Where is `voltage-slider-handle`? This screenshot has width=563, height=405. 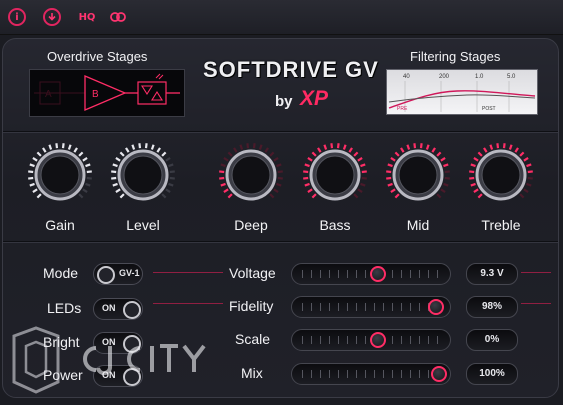
voltage-slider-handle is located at coordinates (377, 274).